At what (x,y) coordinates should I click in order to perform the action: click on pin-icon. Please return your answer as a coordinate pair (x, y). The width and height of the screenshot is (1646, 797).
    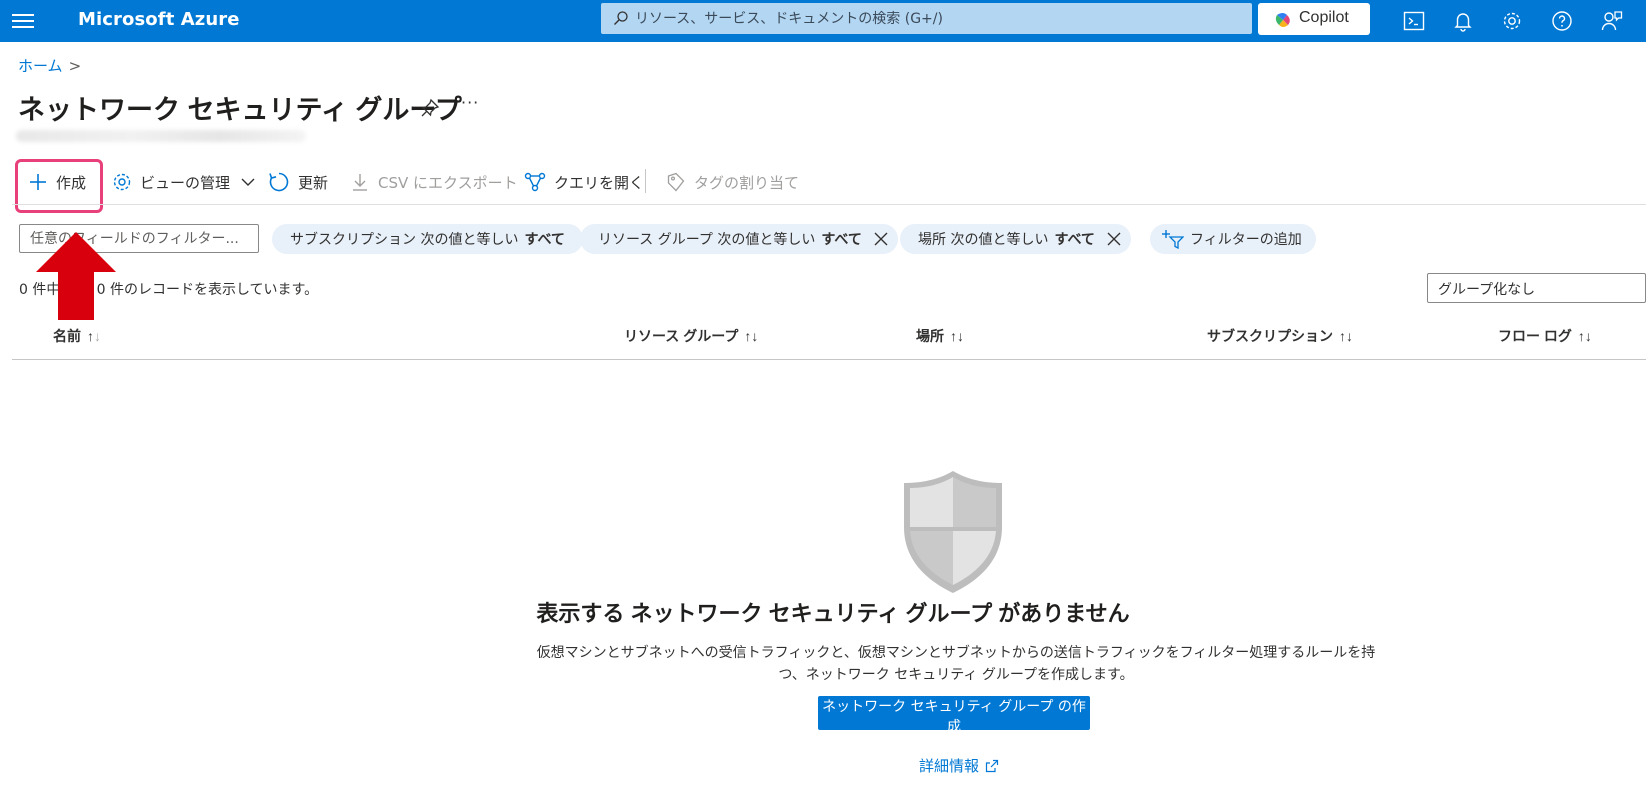
    Looking at the image, I should click on (430, 108).